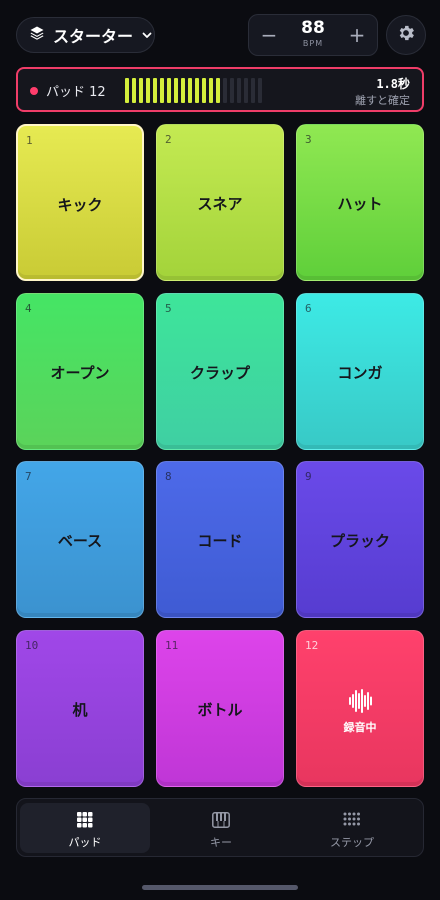  Describe the element at coordinates (357, 35) in the screenshot. I see `bpm-increase-button: +` at that location.